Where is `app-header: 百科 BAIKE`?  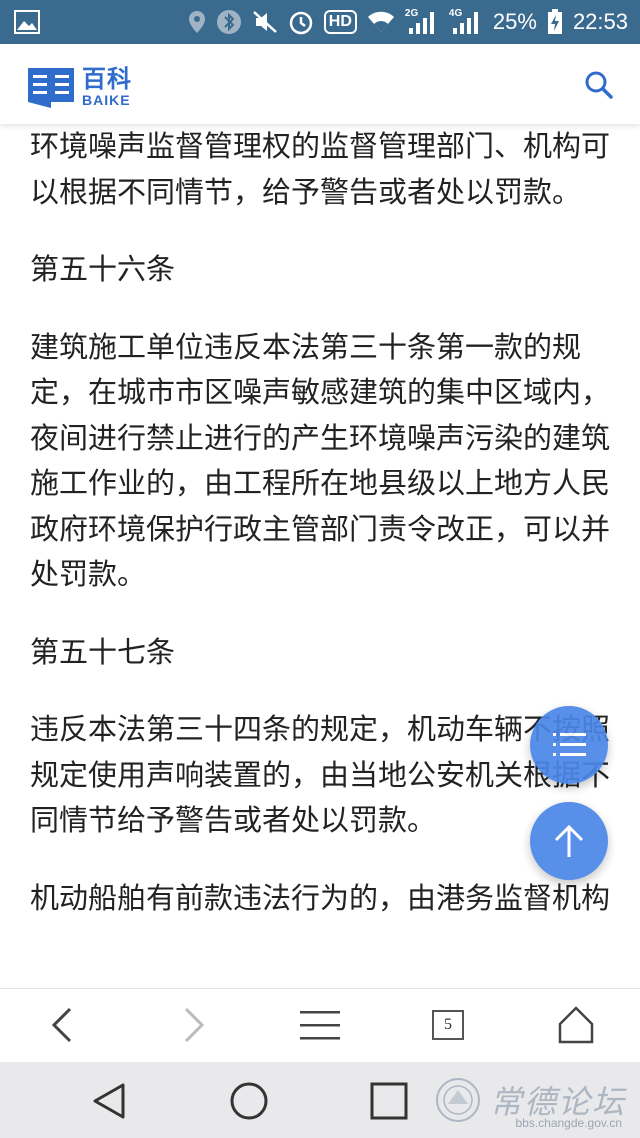
app-header: 百科 BAIKE is located at coordinates (320, 84).